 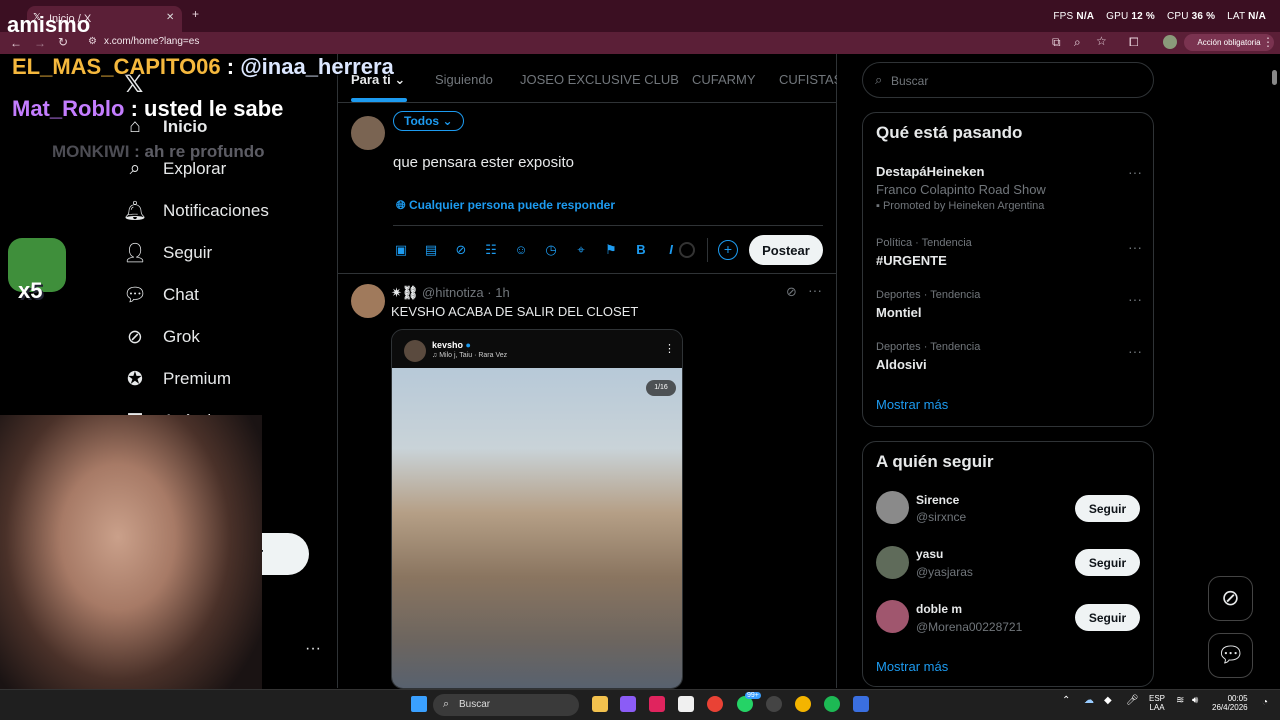 What do you see at coordinates (551, 250) in the screenshot?
I see `schedule-icon: ◷` at bounding box center [551, 250].